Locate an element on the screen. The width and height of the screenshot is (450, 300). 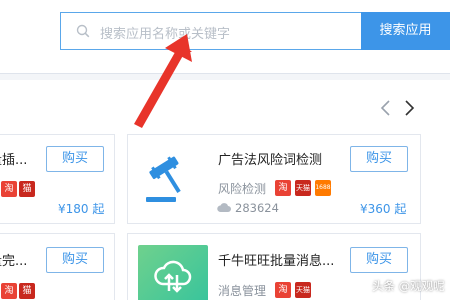
app-title: 广告法风险词检测 is located at coordinates (270, 160).